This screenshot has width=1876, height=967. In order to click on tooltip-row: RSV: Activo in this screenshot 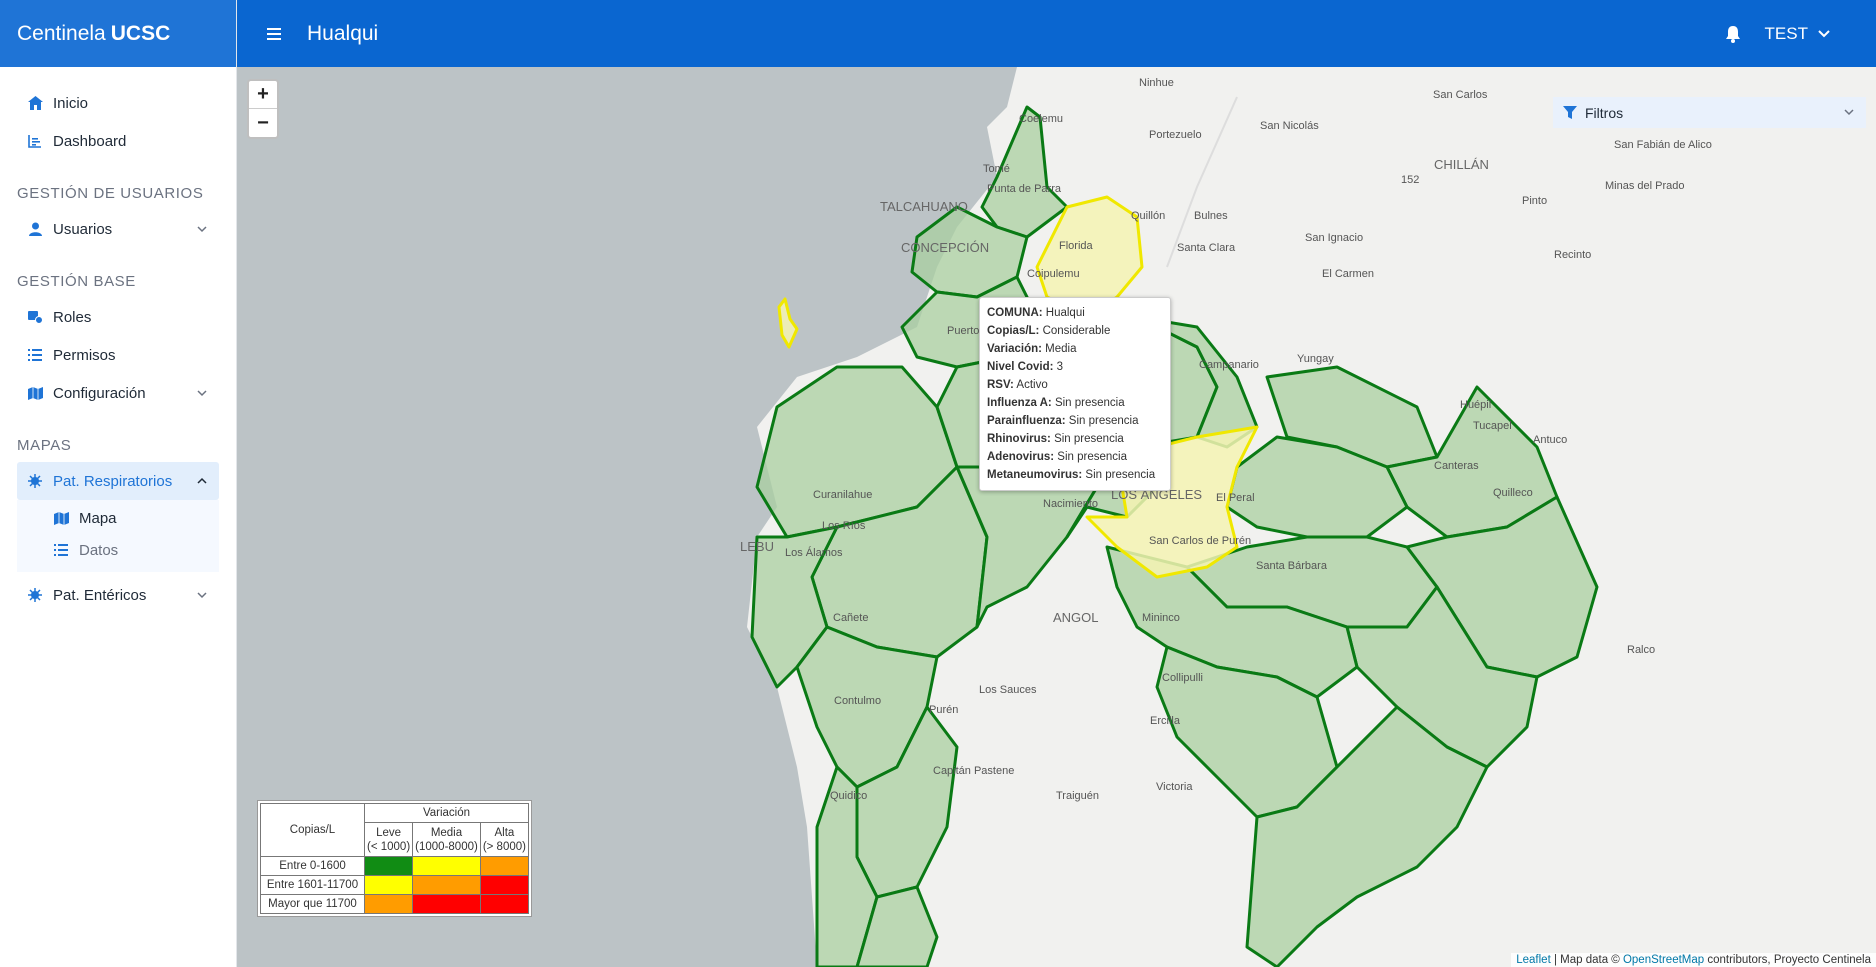, I will do `click(1017, 385)`.